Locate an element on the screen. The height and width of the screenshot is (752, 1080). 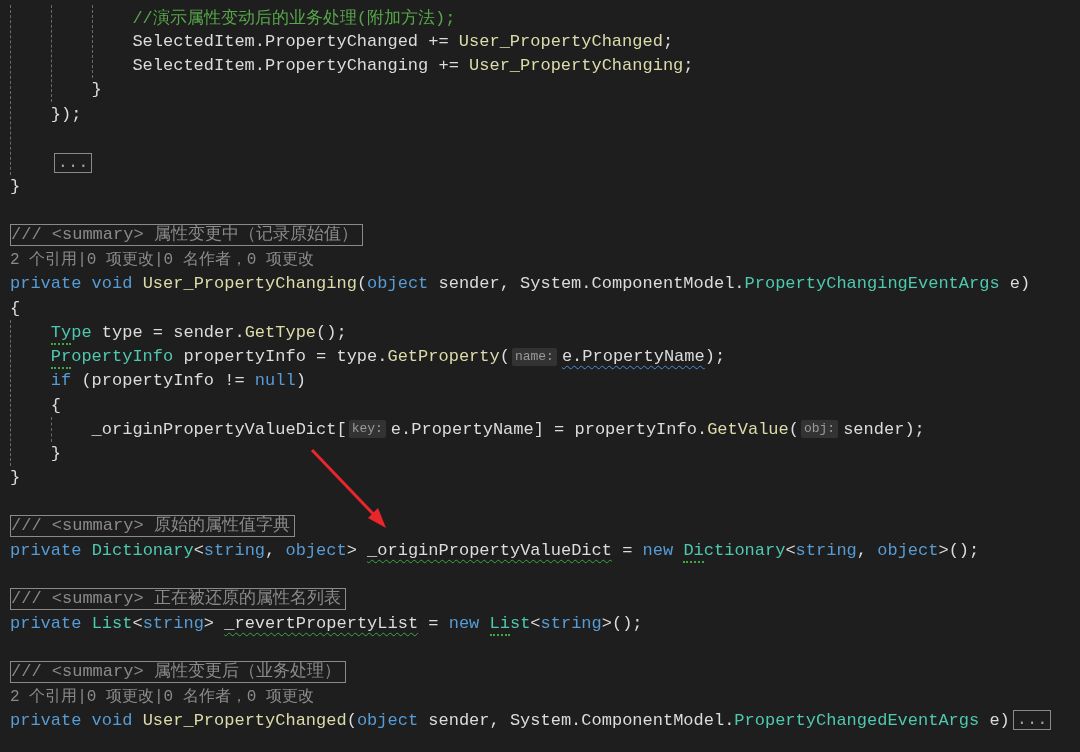
code-text: _originPropertyValueDict[ is located at coordinates (219, 429).